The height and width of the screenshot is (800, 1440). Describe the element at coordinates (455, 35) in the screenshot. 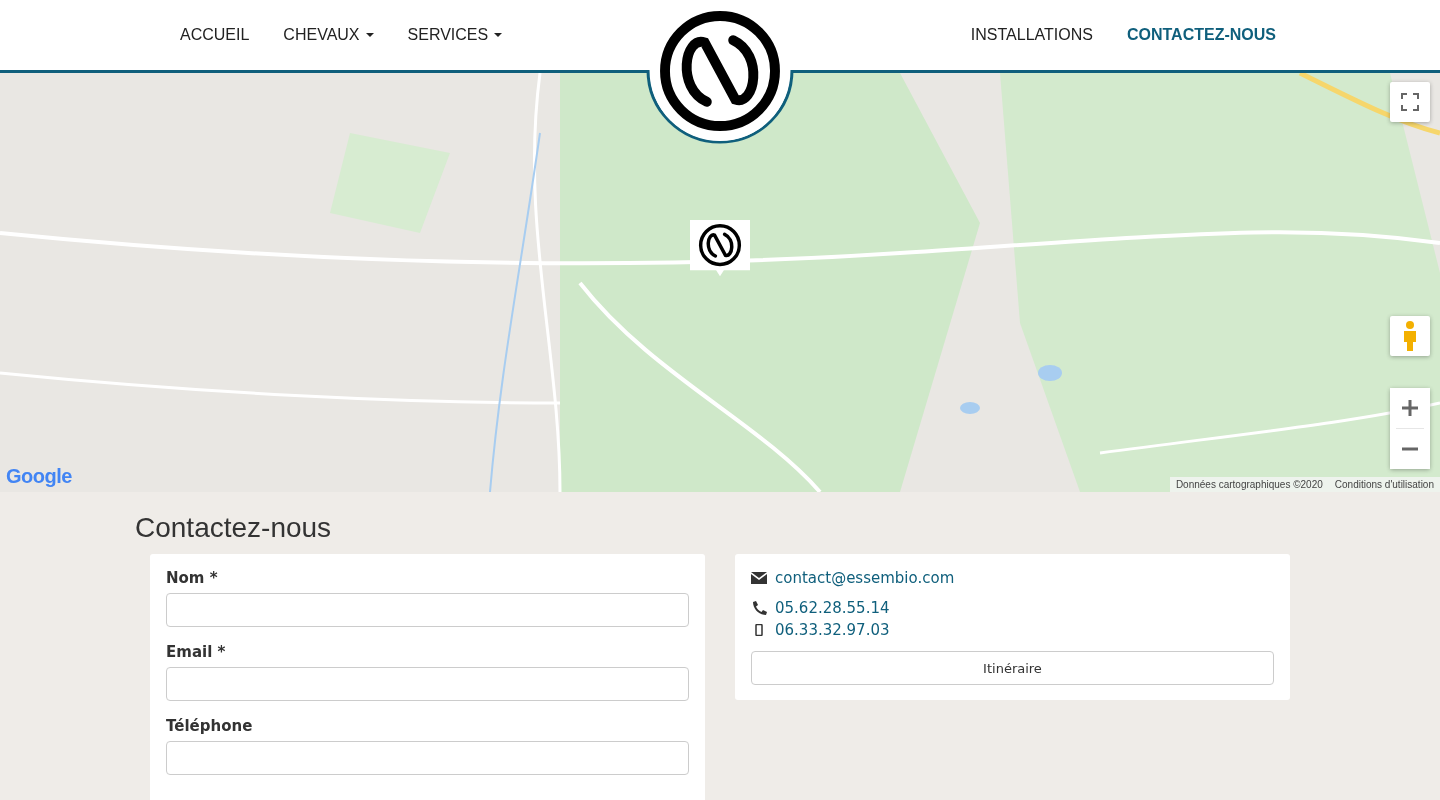

I see `nav-link: SERVICES` at that location.